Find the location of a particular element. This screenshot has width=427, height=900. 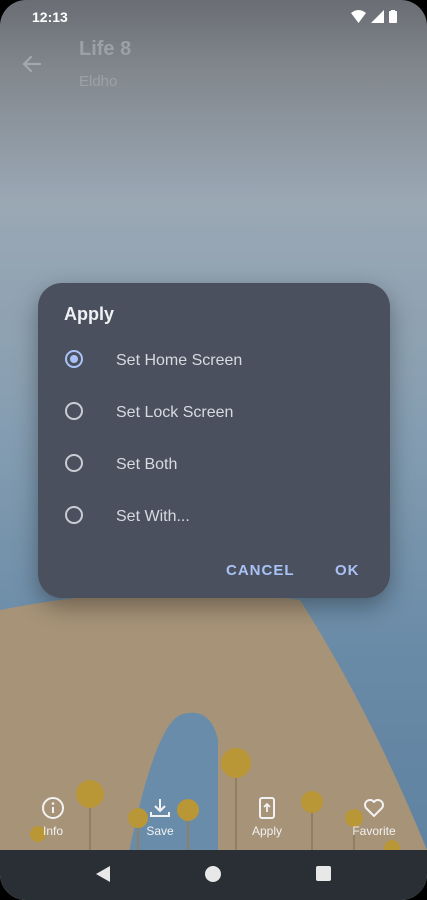

info-button: Info is located at coordinates (53, 817).